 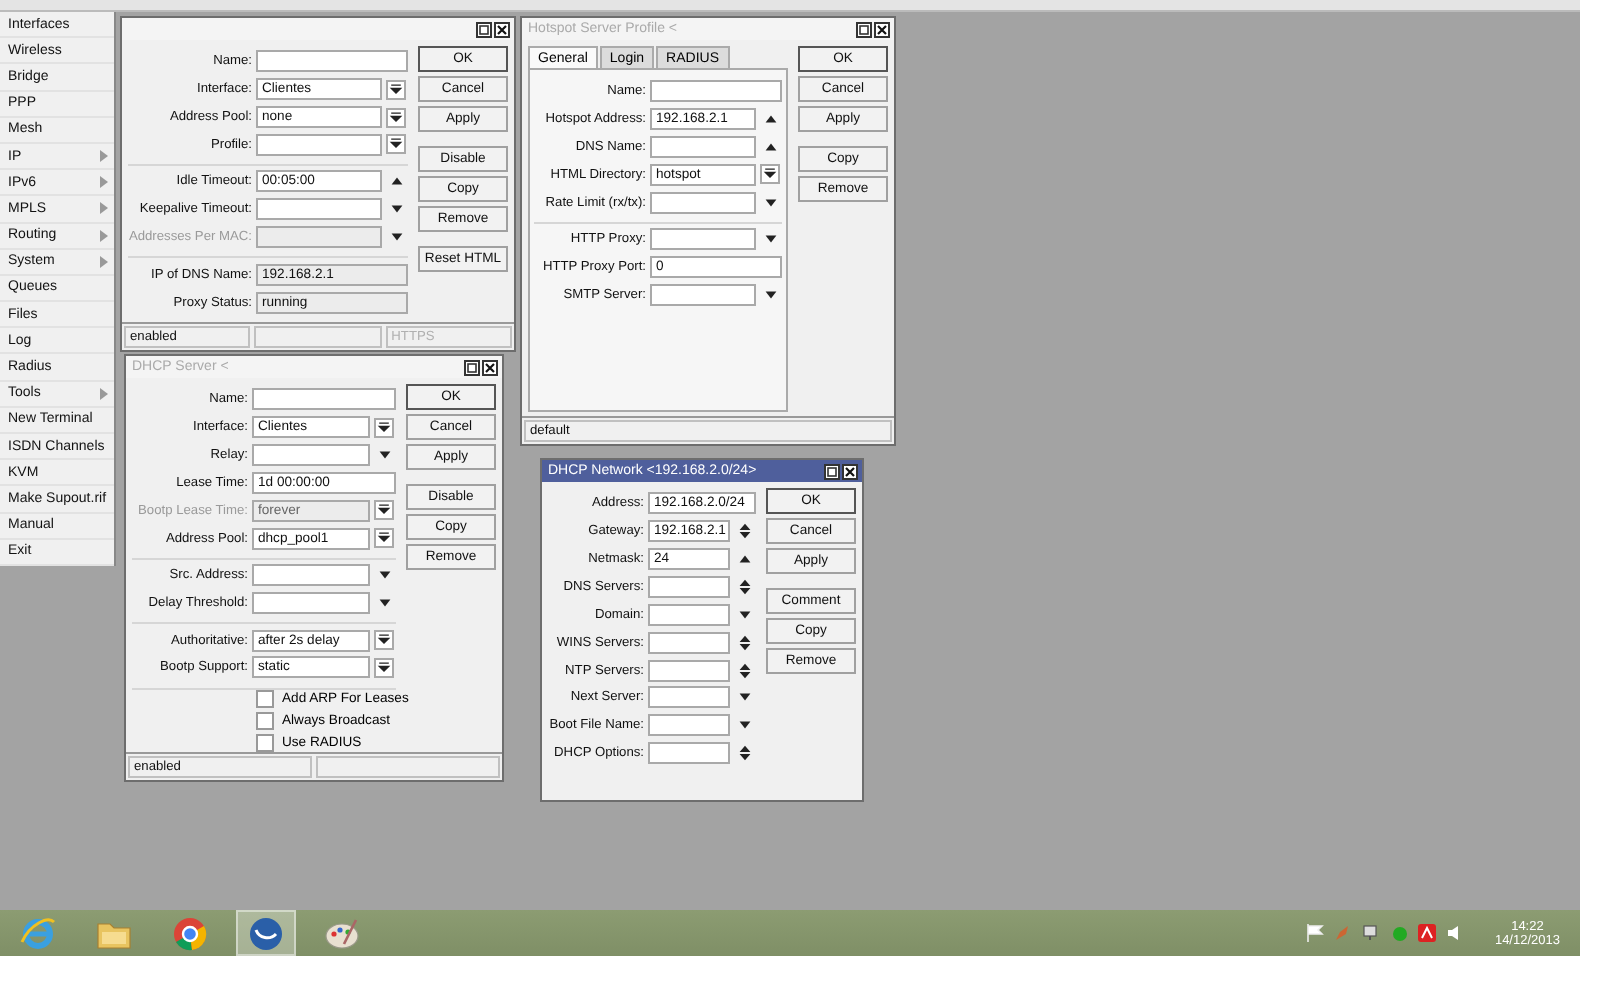 What do you see at coordinates (745, 614) in the screenshot?
I see `expand-down-icon` at bounding box center [745, 614].